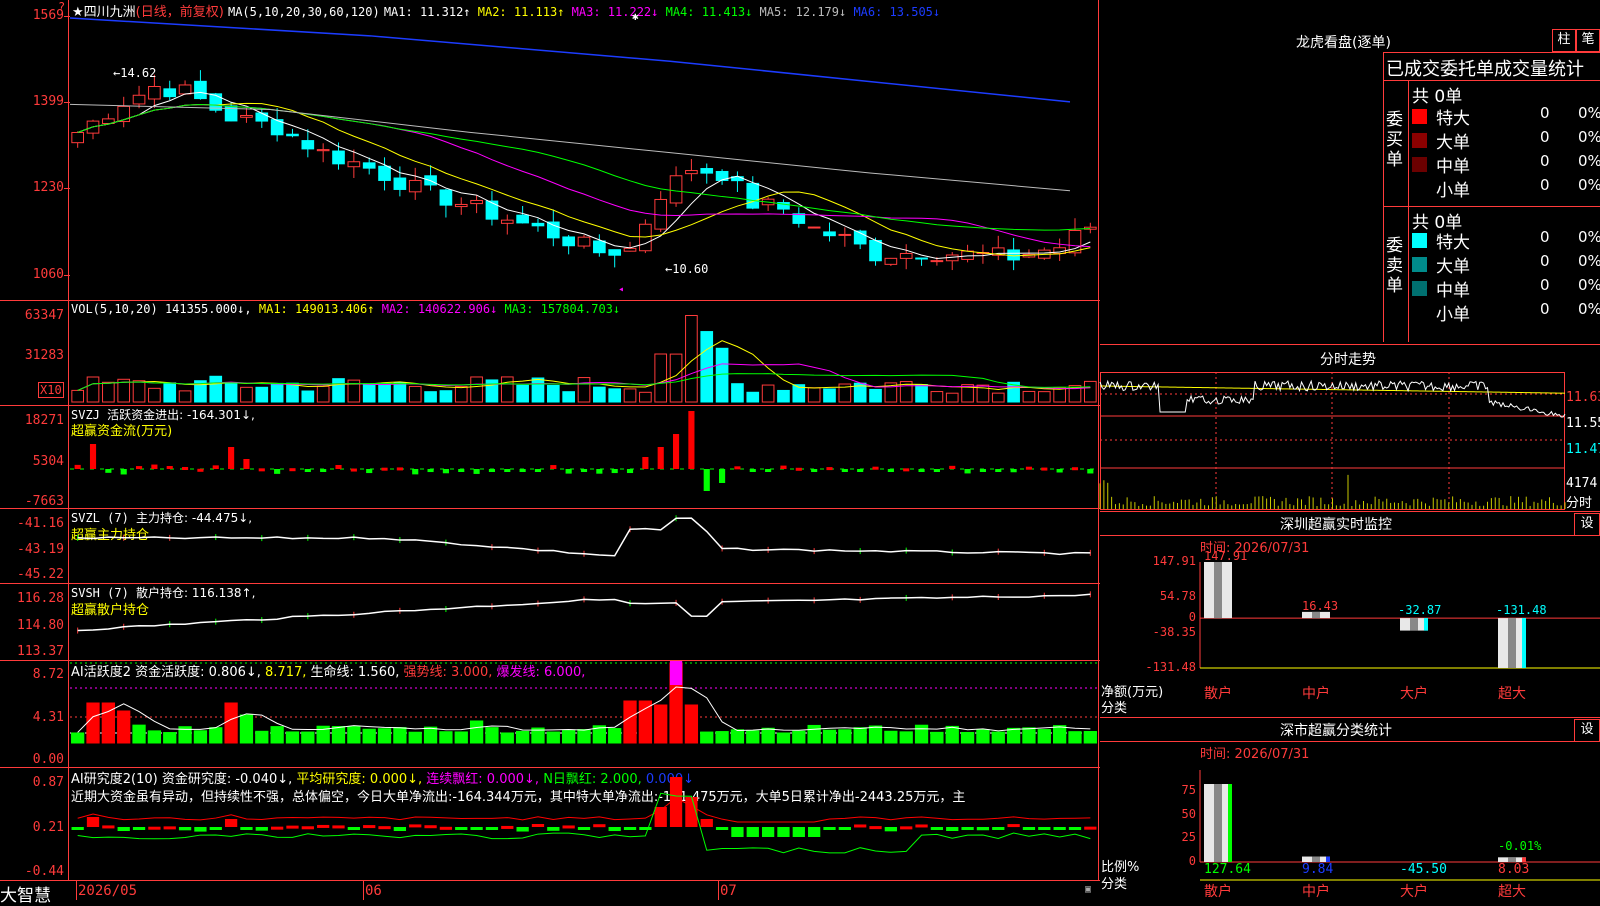  Describe the element at coordinates (584, 824) in the screenshot. I see `ai2-chart` at that location.